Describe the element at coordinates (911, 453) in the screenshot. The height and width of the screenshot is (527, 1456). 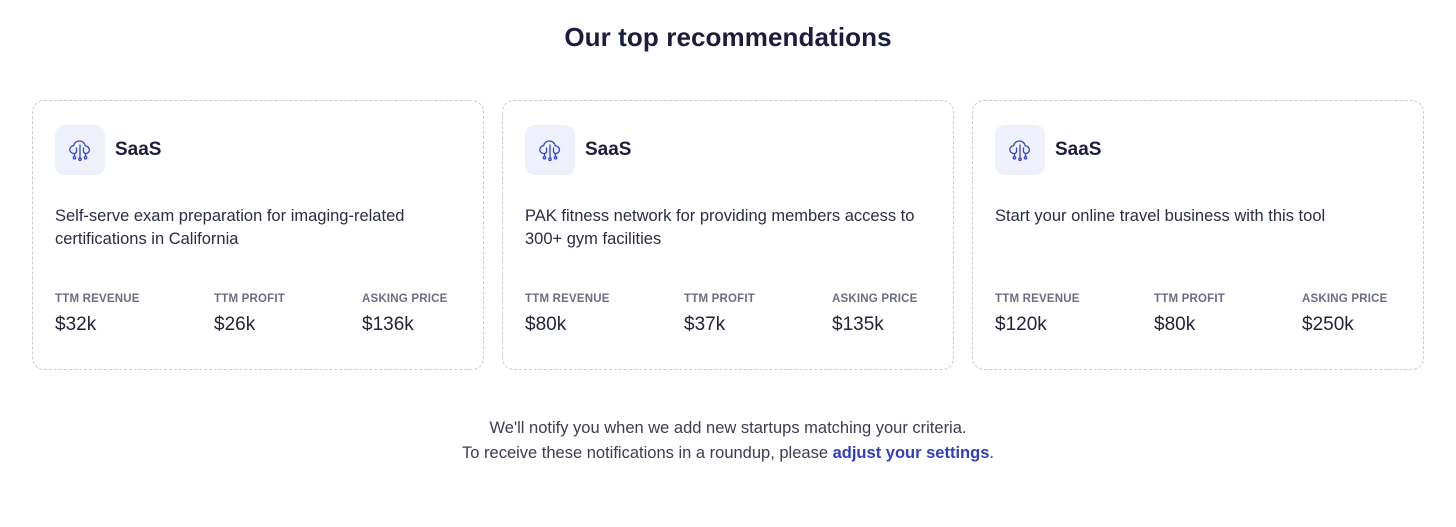
I see `adjust-settings-link: adjust your settings` at that location.